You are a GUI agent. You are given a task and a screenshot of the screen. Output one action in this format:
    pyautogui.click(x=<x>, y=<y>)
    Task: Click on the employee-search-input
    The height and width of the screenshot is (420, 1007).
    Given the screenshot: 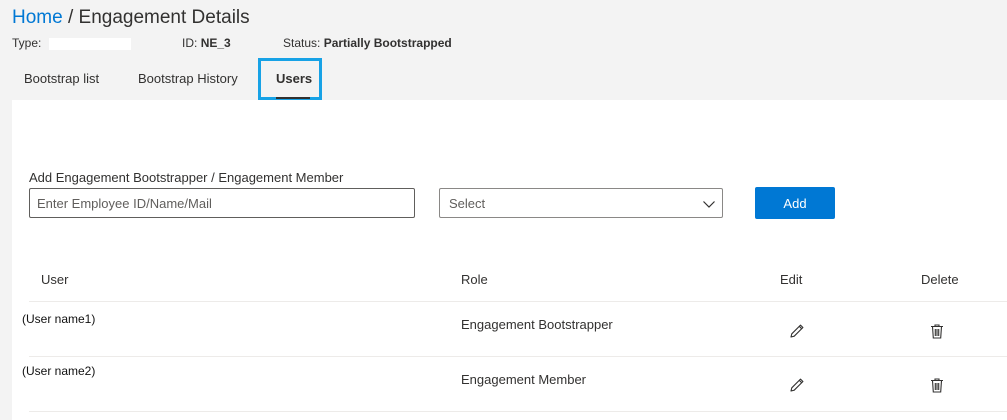 What is the action you would take?
    pyautogui.click(x=222, y=203)
    